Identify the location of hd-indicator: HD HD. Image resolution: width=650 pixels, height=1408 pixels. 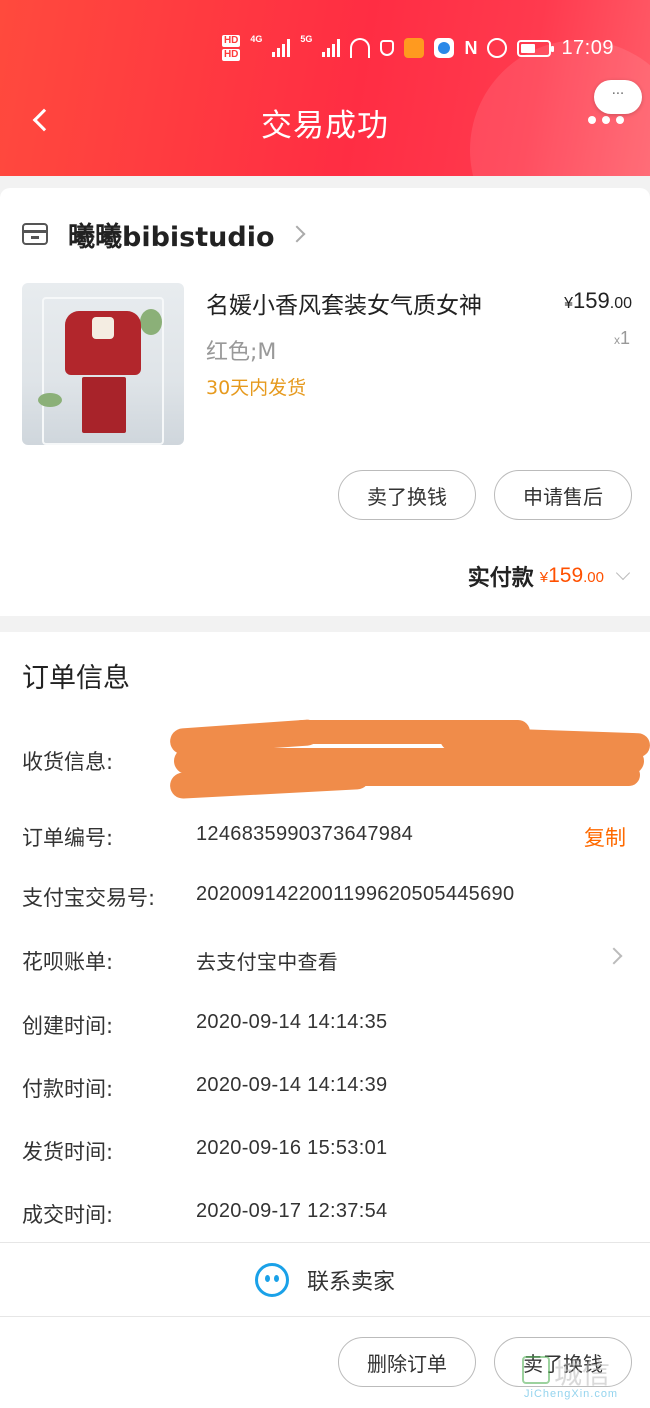
(231, 48).